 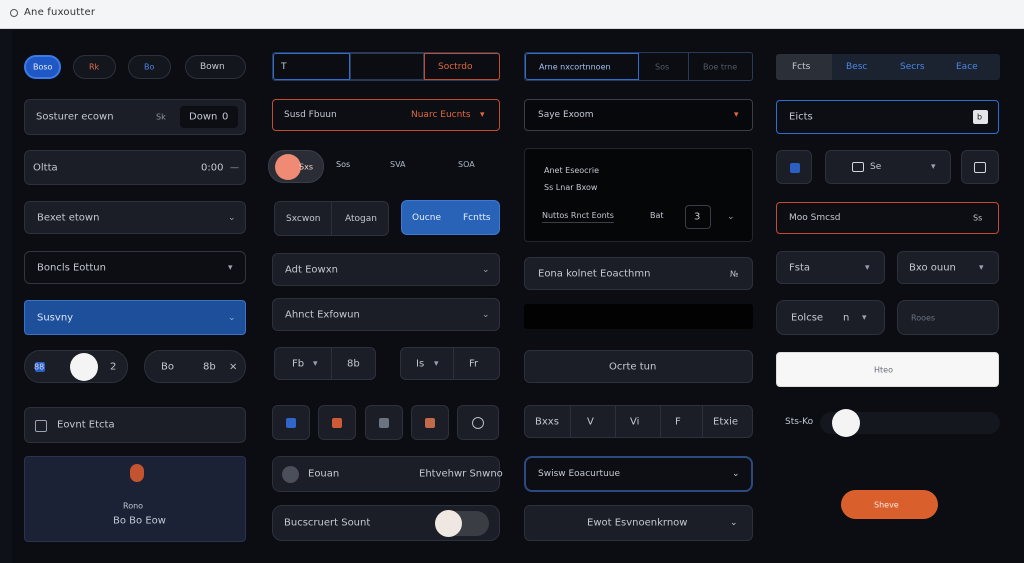 What do you see at coordinates (135, 425) in the screenshot?
I see `checkbox-row: Eovnt Etcta` at bounding box center [135, 425].